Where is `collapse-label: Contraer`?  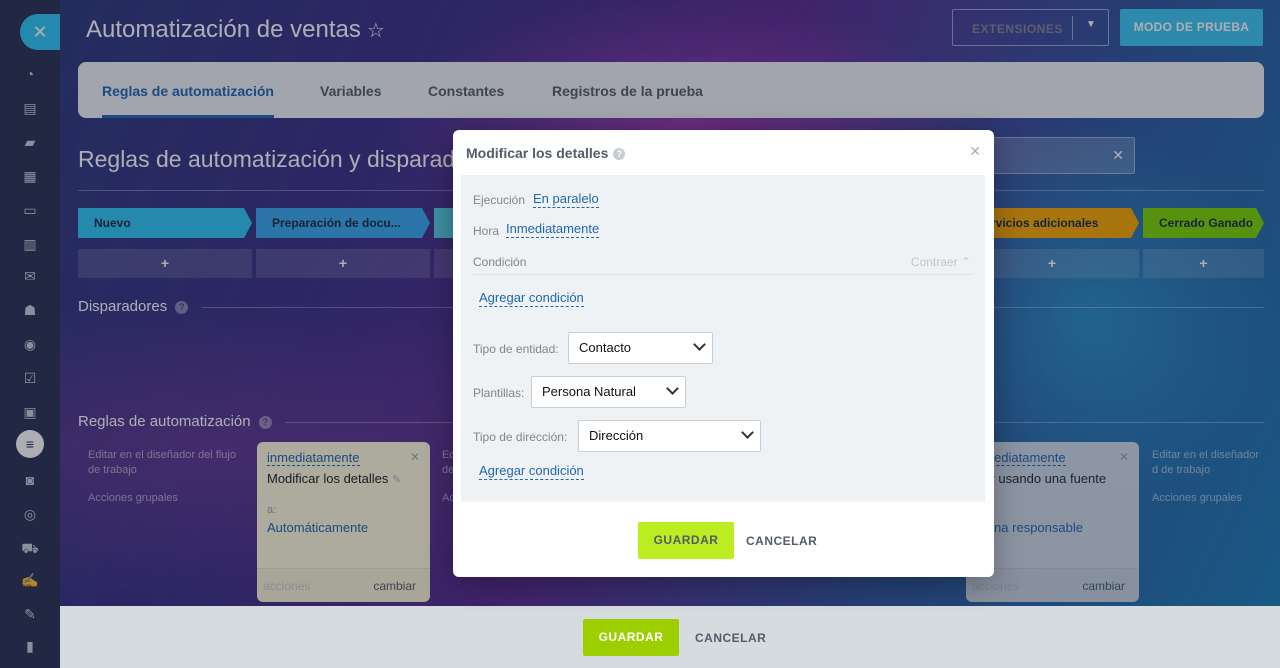 collapse-label: Contraer is located at coordinates (934, 262).